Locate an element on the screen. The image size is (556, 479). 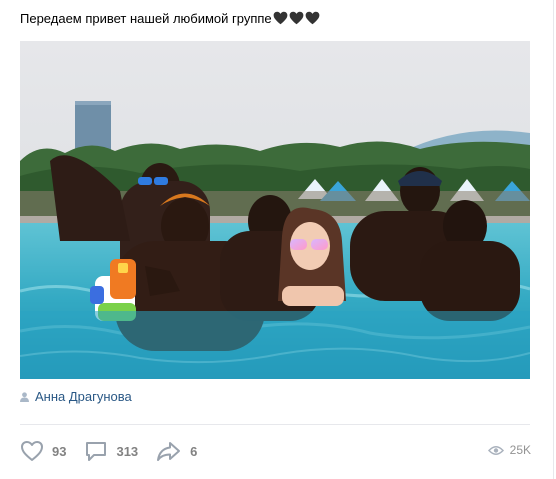
like-count: 93 is located at coordinates (59, 451).